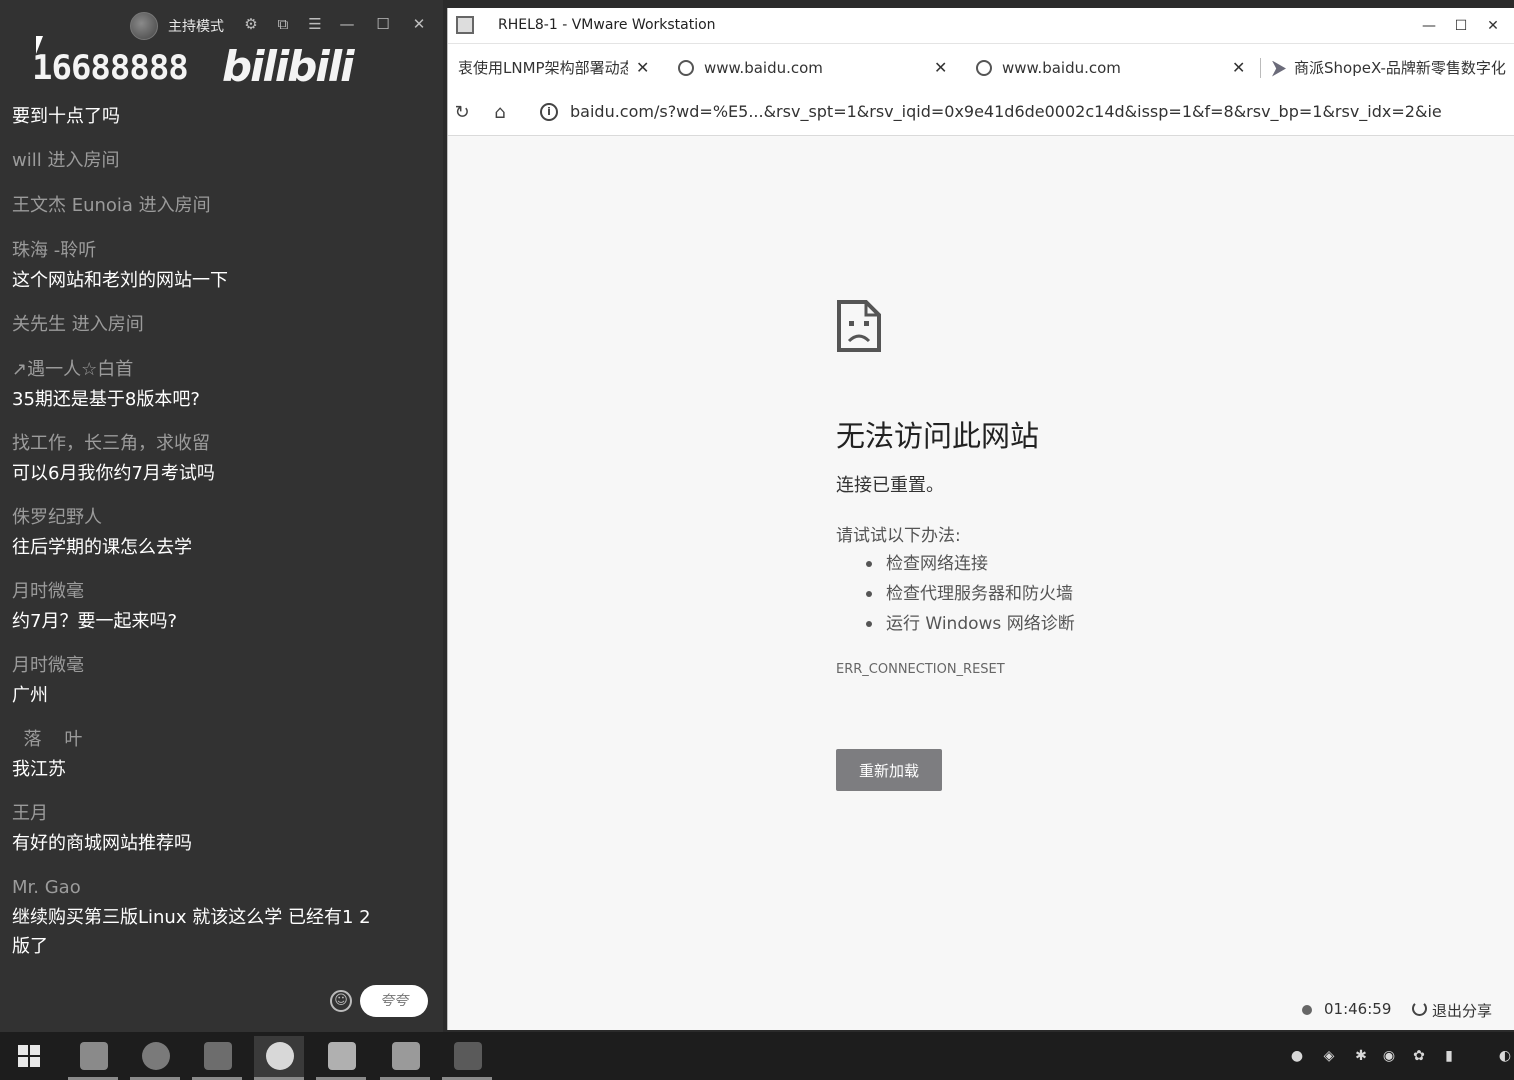  I want to click on bluetooth-icon: ✱, so click(1361, 1056).